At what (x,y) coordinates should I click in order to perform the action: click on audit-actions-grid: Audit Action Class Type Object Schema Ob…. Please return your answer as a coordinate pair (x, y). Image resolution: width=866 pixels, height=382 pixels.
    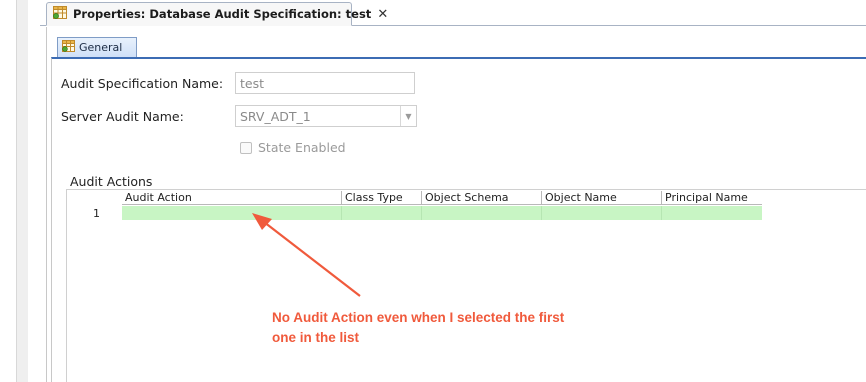
    Looking at the image, I should click on (417, 207).